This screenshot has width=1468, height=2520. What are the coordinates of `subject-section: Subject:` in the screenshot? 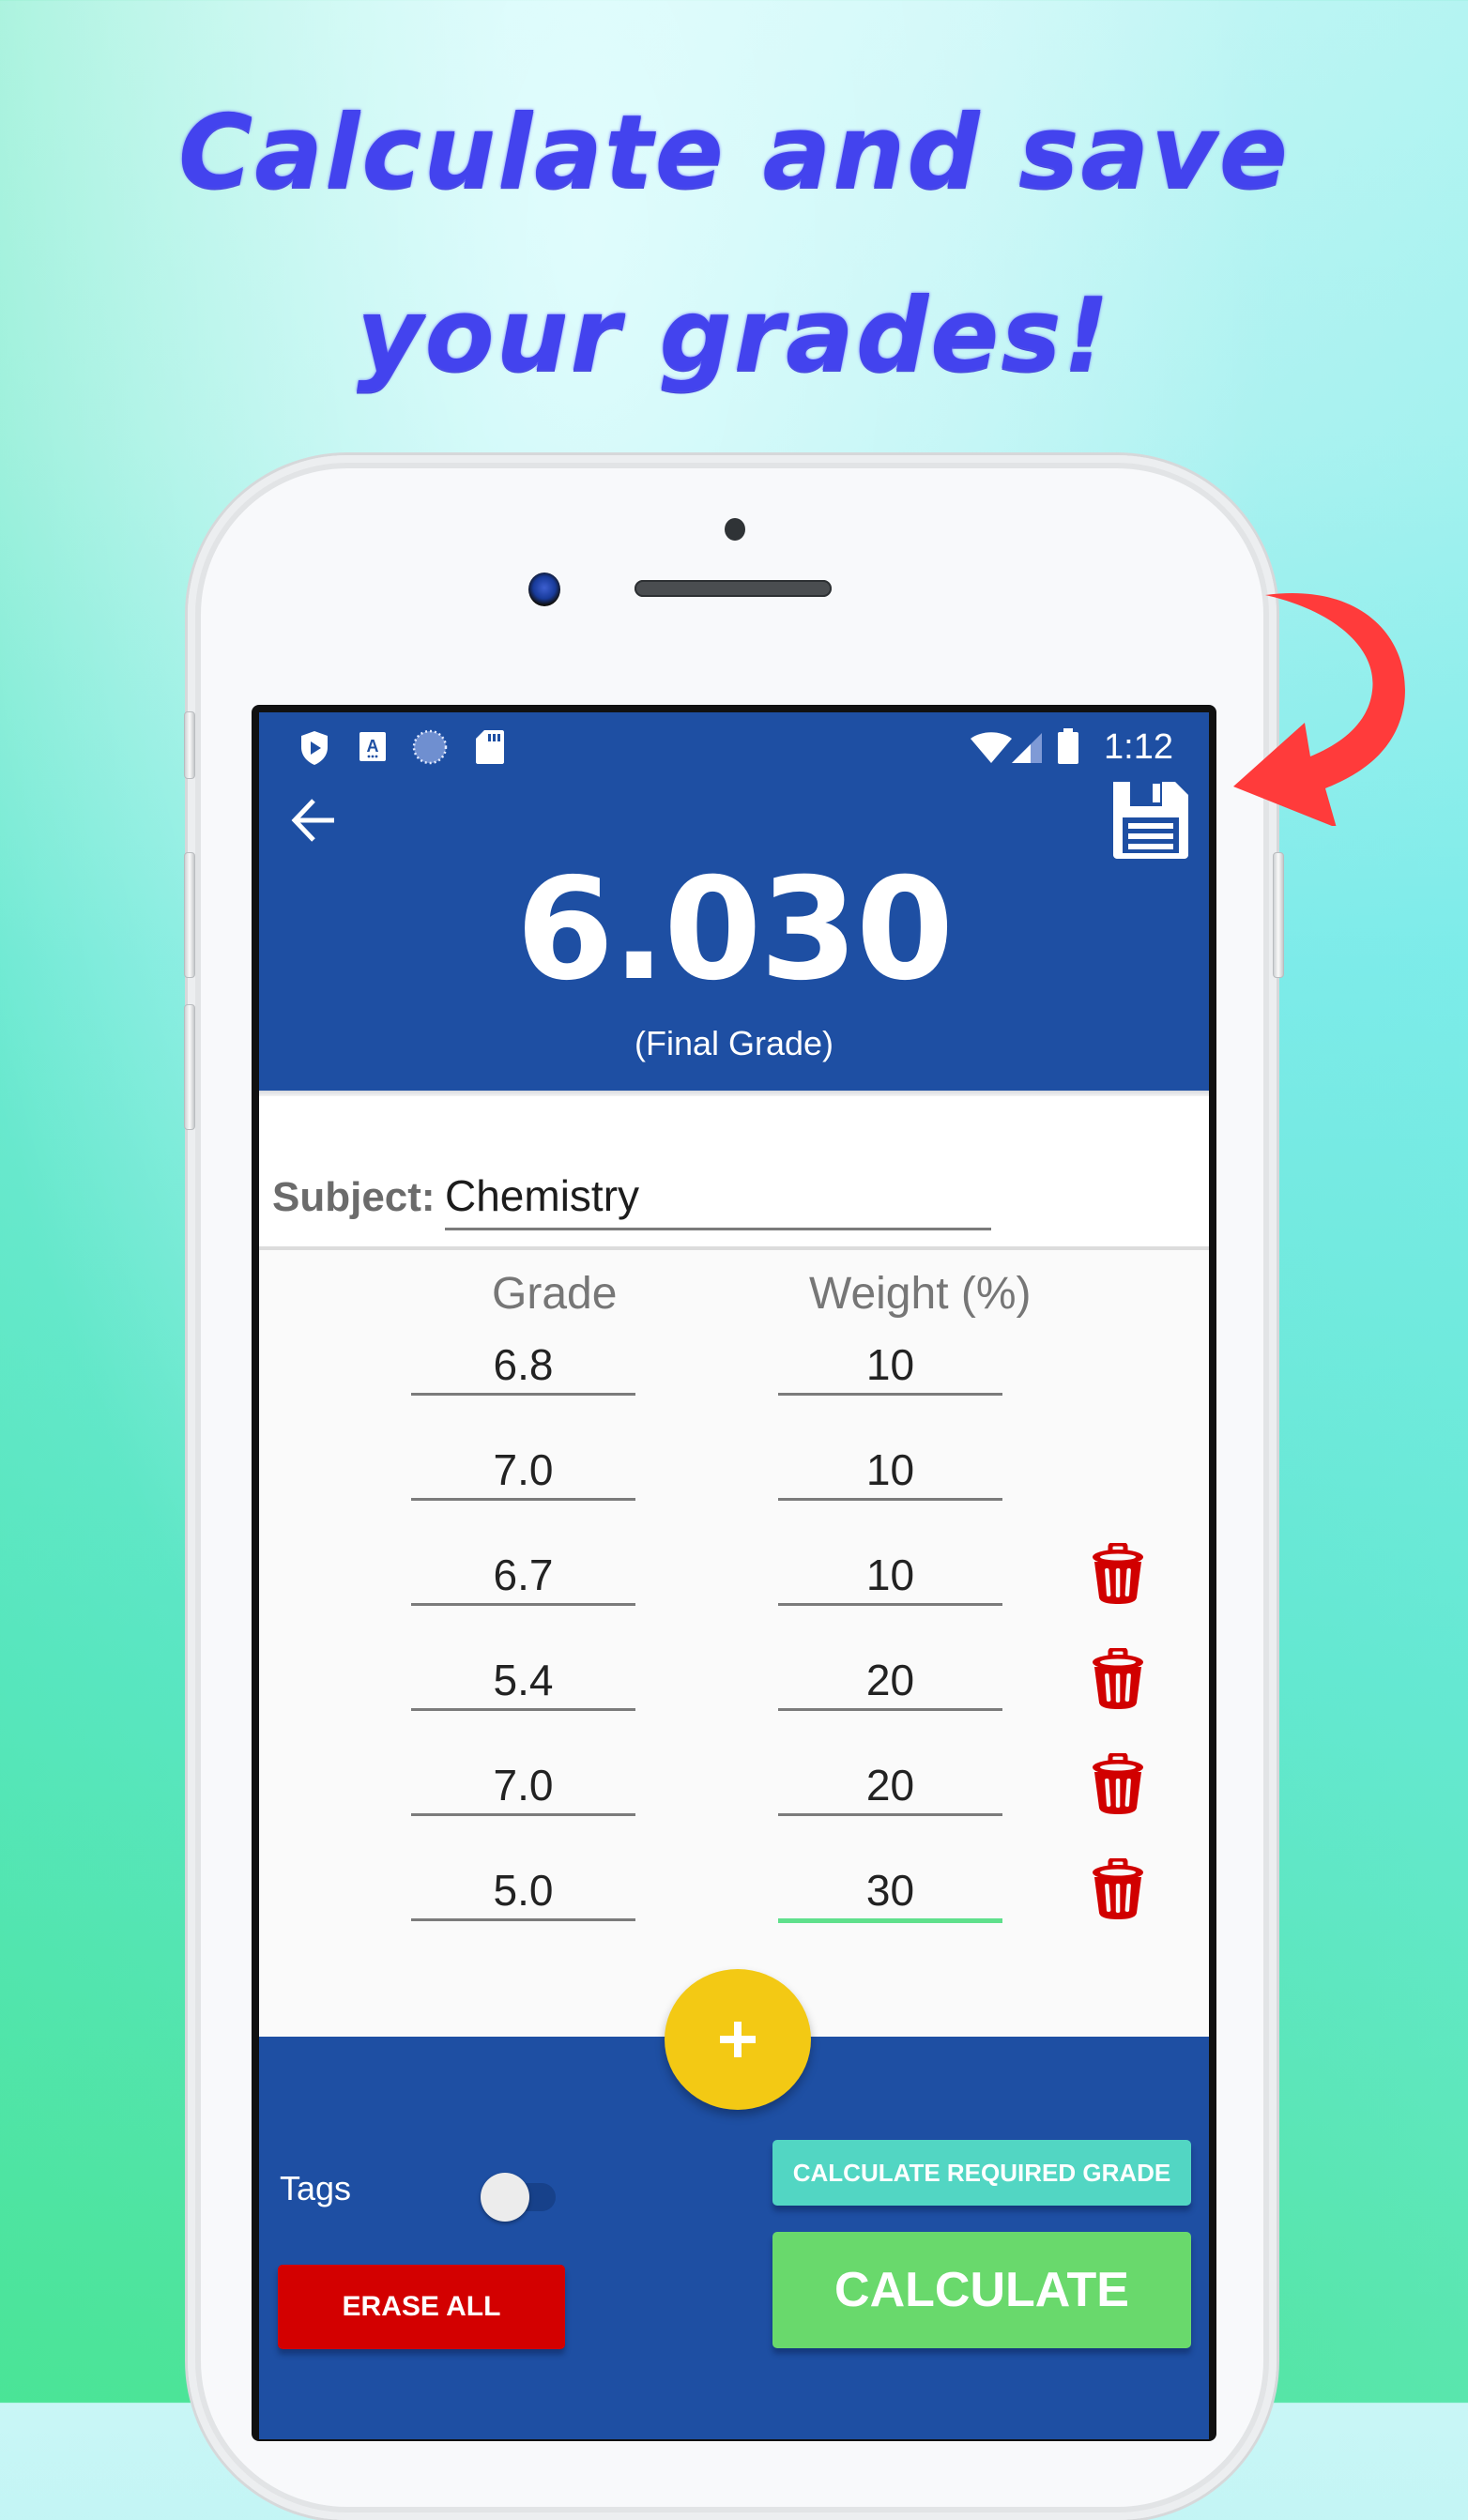 It's located at (734, 1171).